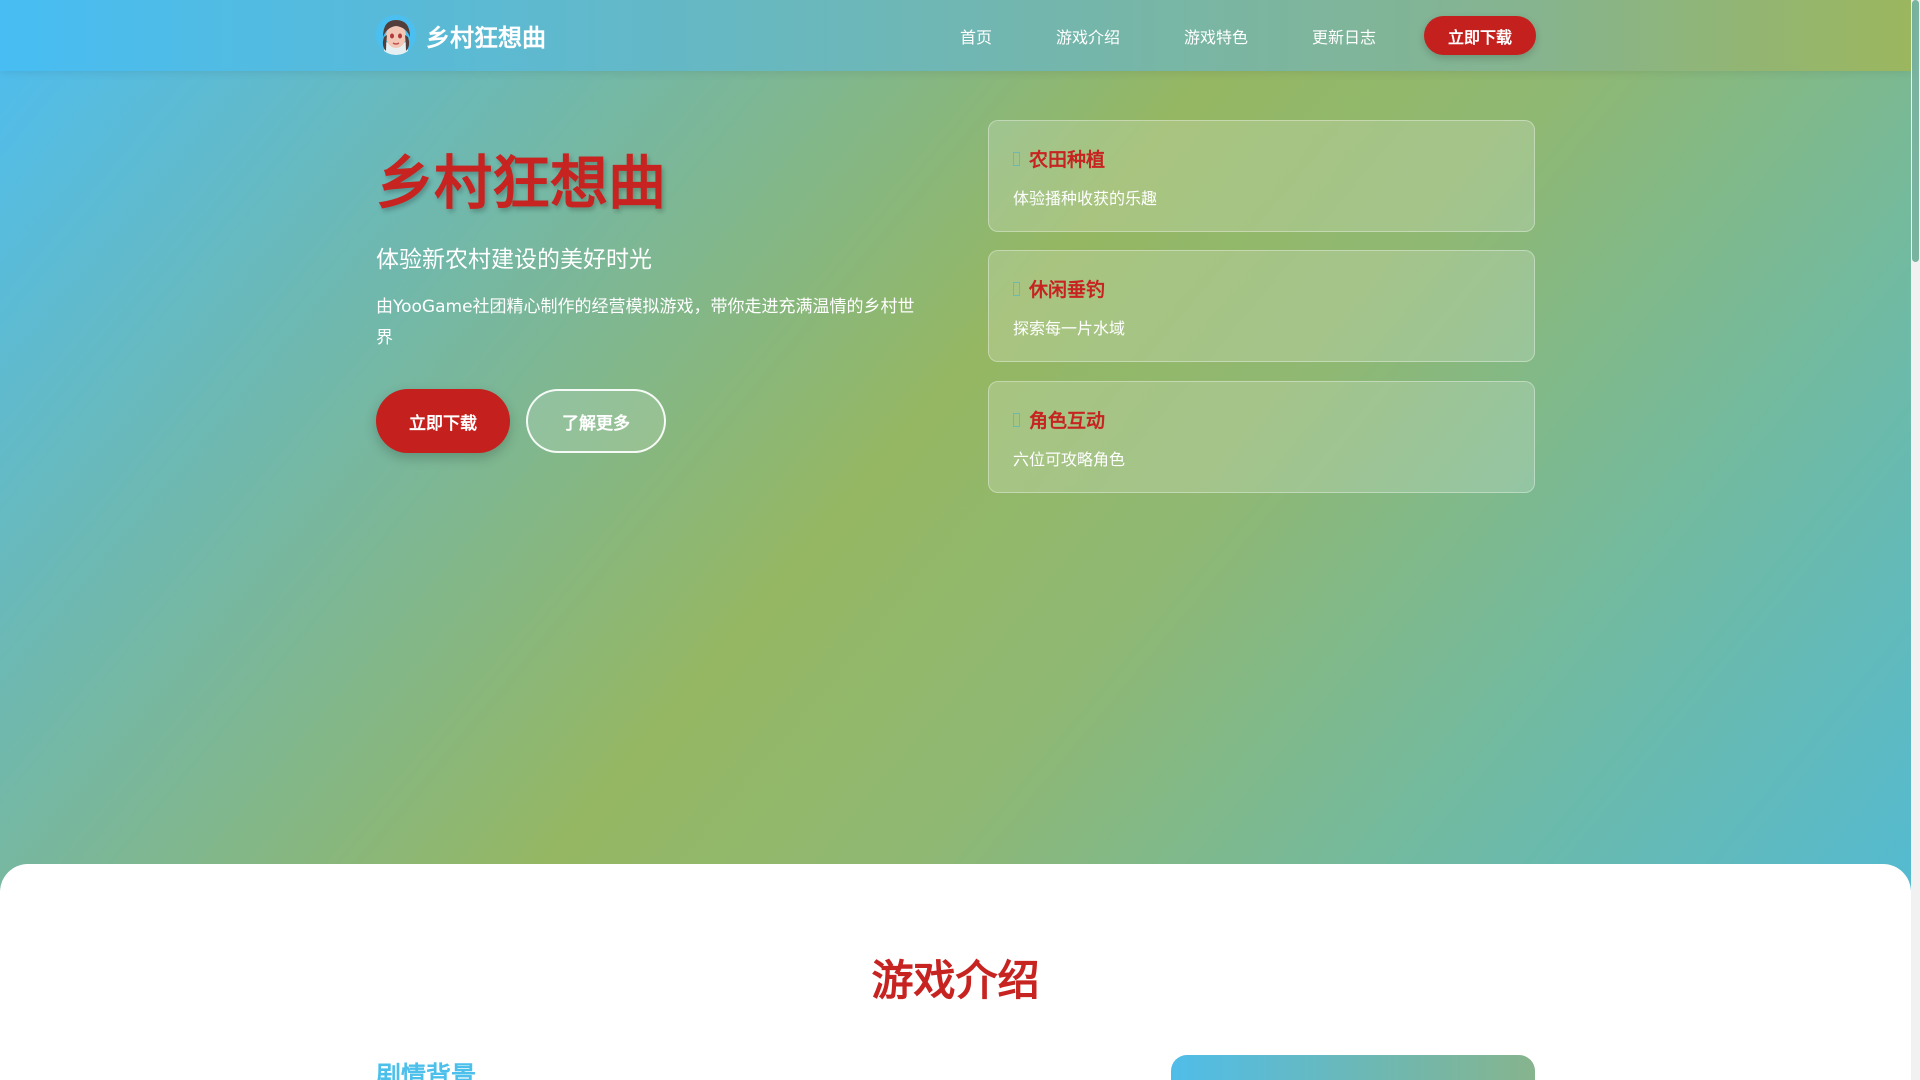 The image size is (1920, 1080). I want to click on feature-card-farming: 农田种植 体验播种收获的乐趣, so click(1261, 176).